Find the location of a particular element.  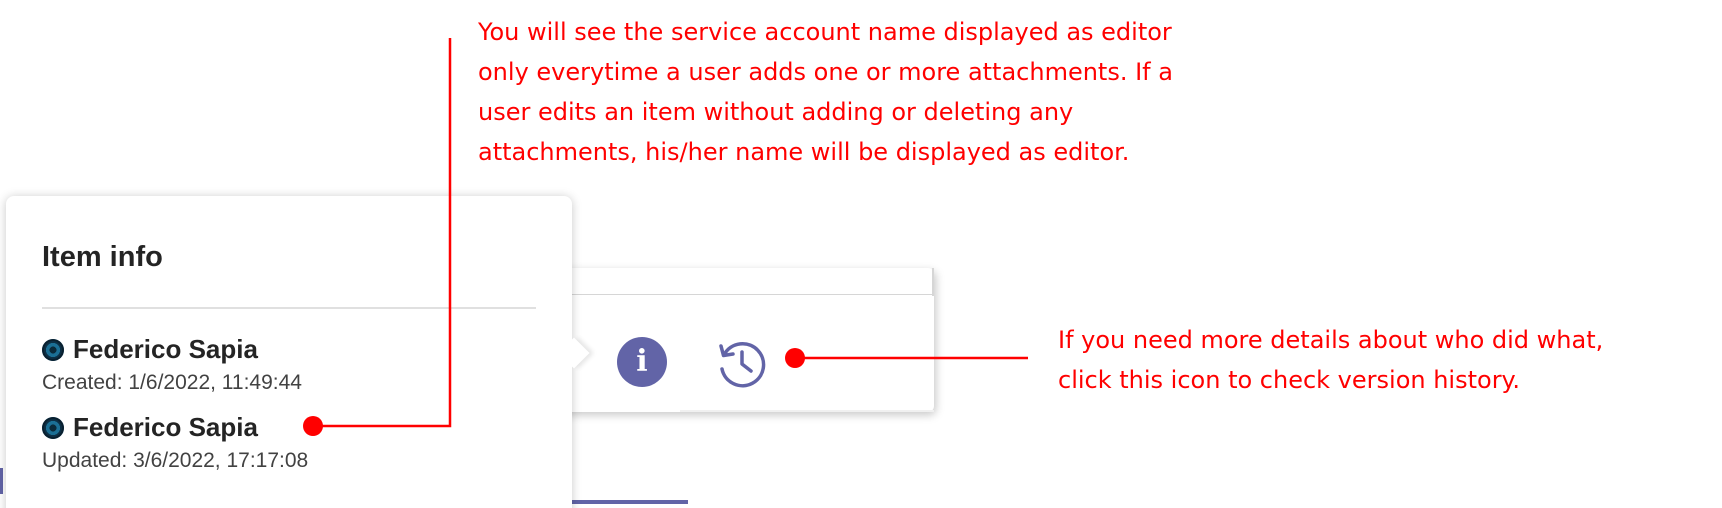

version-history-button is located at coordinates (742, 363).